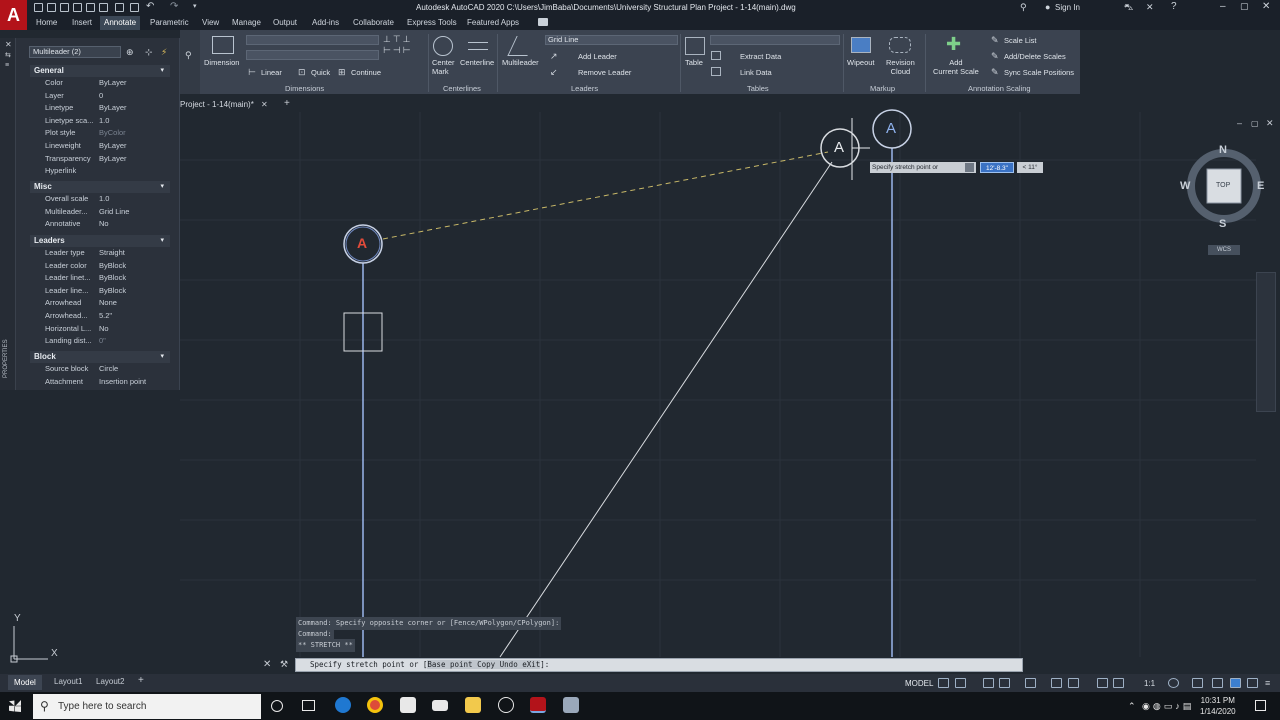  Describe the element at coordinates (1150, 7) in the screenshot. I see `exchange-icon: ✕` at that location.